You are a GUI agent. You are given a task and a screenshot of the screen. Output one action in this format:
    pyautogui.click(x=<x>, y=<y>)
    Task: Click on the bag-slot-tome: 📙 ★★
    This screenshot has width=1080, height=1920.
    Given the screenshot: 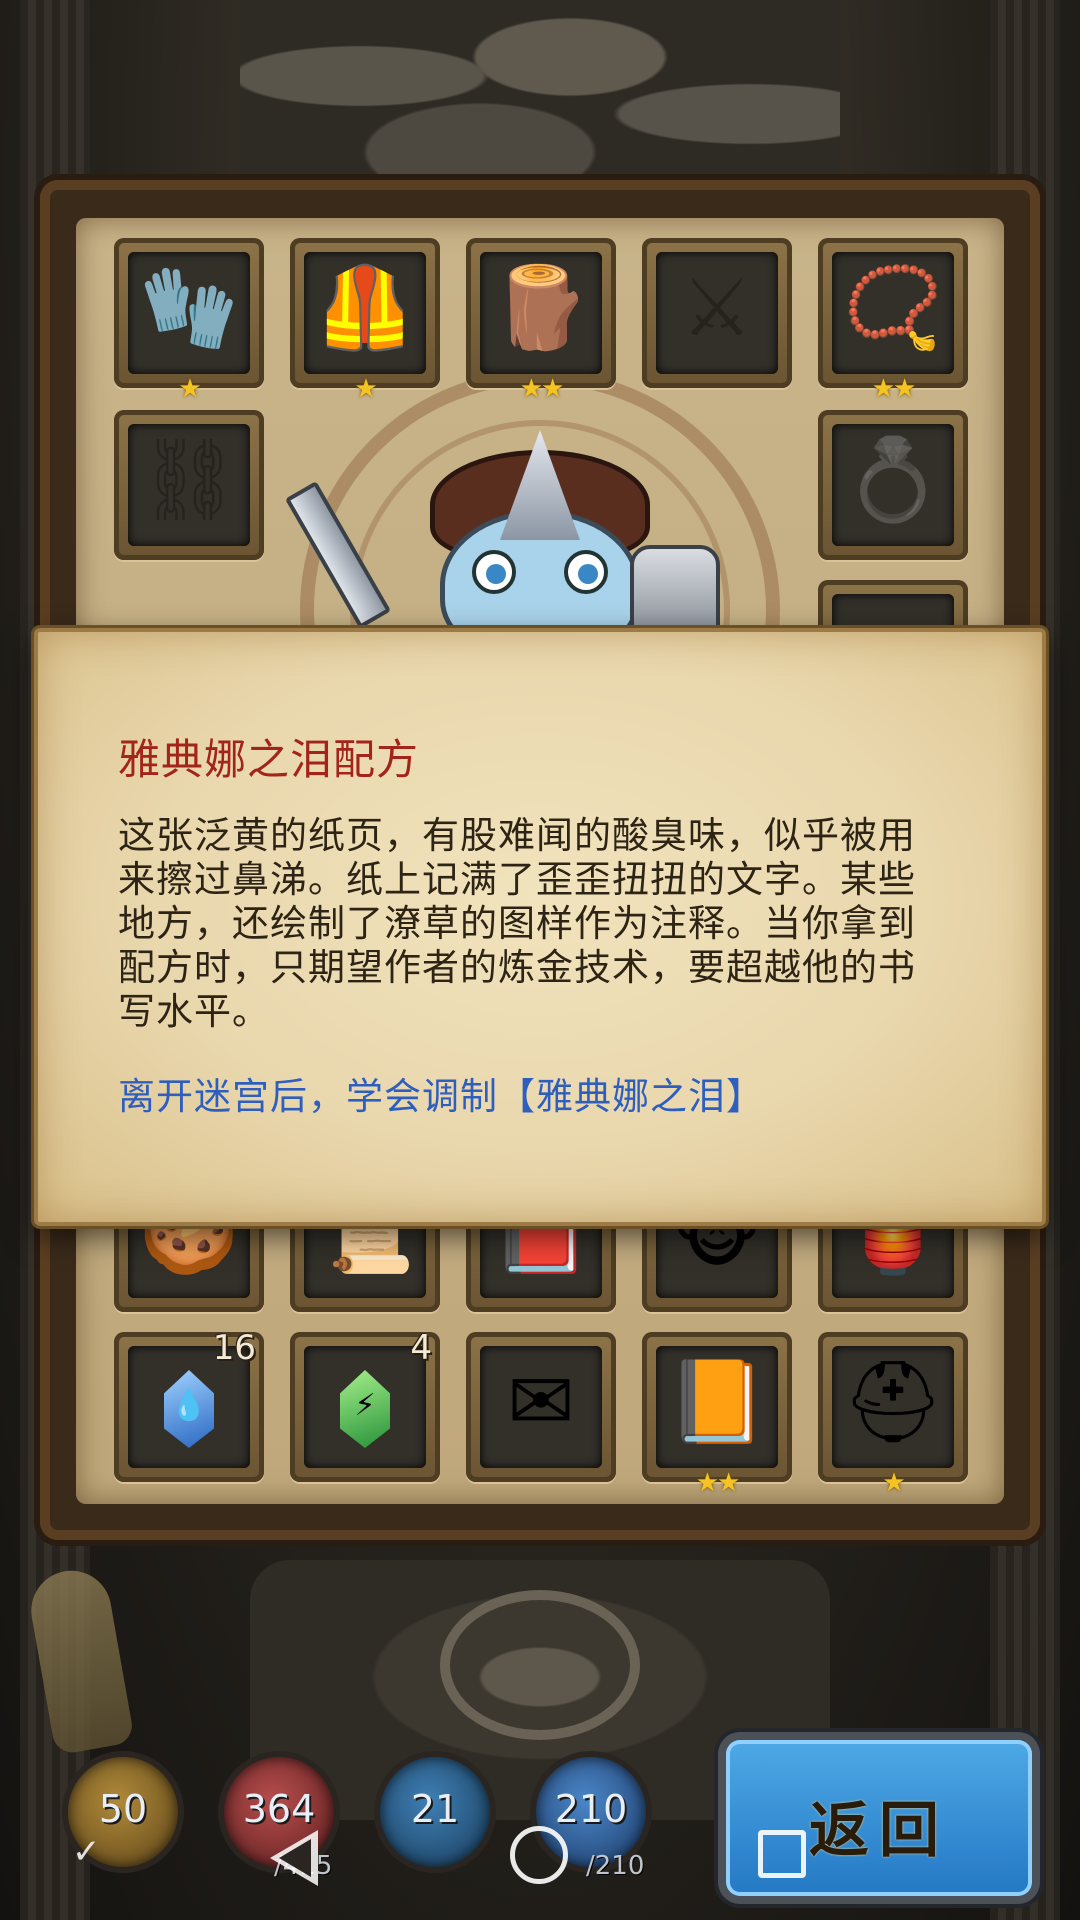 What is the action you would take?
    pyautogui.click(x=717, y=1415)
    